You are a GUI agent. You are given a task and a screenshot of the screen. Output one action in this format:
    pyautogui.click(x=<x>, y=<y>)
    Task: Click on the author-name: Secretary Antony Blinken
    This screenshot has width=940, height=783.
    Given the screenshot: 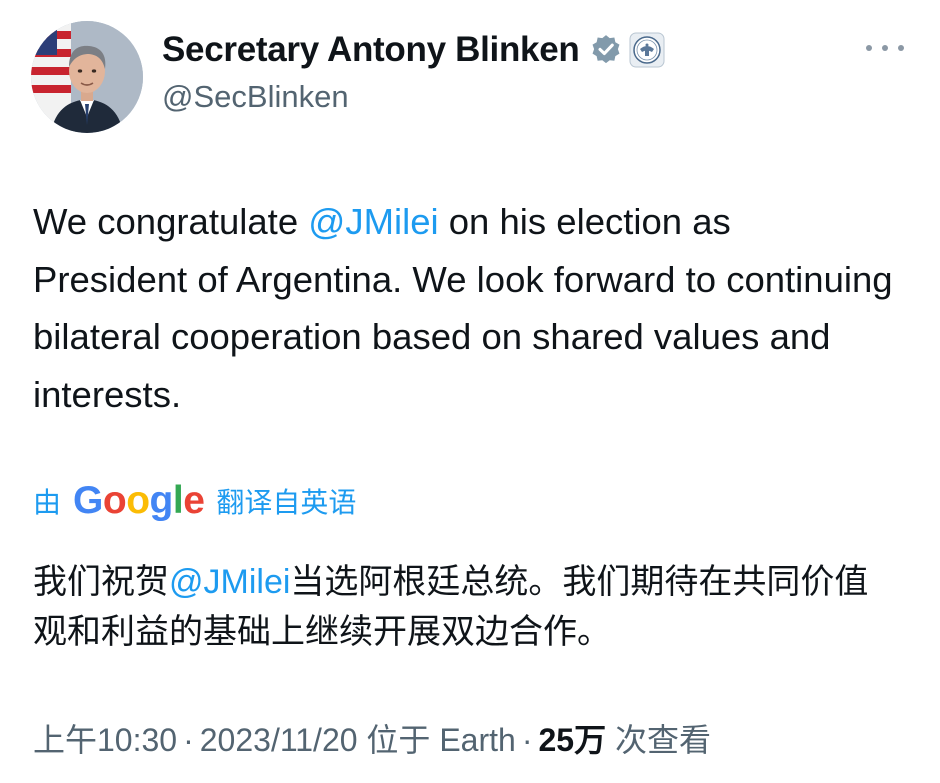 What is the action you would take?
    pyautogui.click(x=371, y=50)
    